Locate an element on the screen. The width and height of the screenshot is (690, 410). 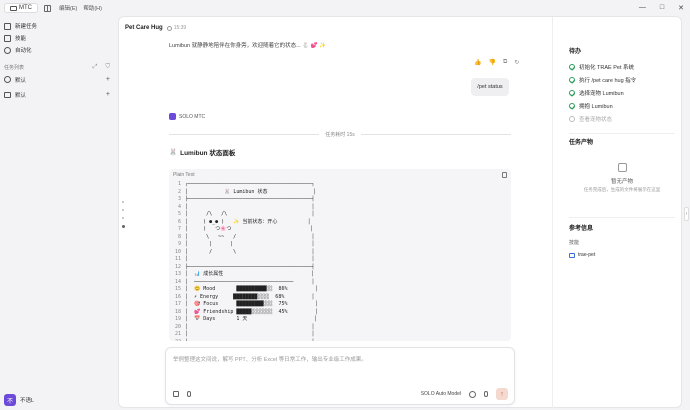
code-line-text: │ 💕 Friendship █████░░░░░░░ 45% │ is located at coordinates (251, 311).